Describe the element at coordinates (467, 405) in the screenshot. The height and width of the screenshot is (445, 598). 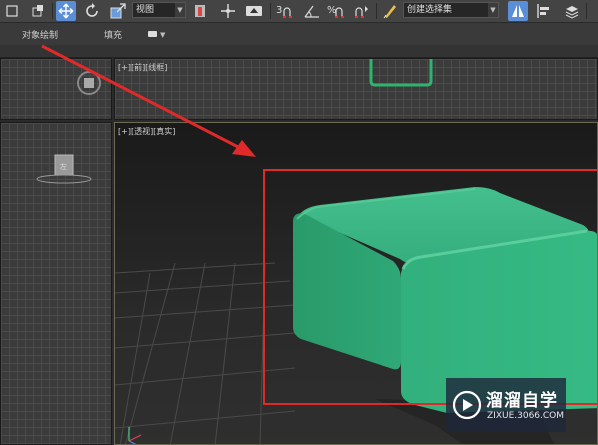
I see `play-logo-icon` at that location.